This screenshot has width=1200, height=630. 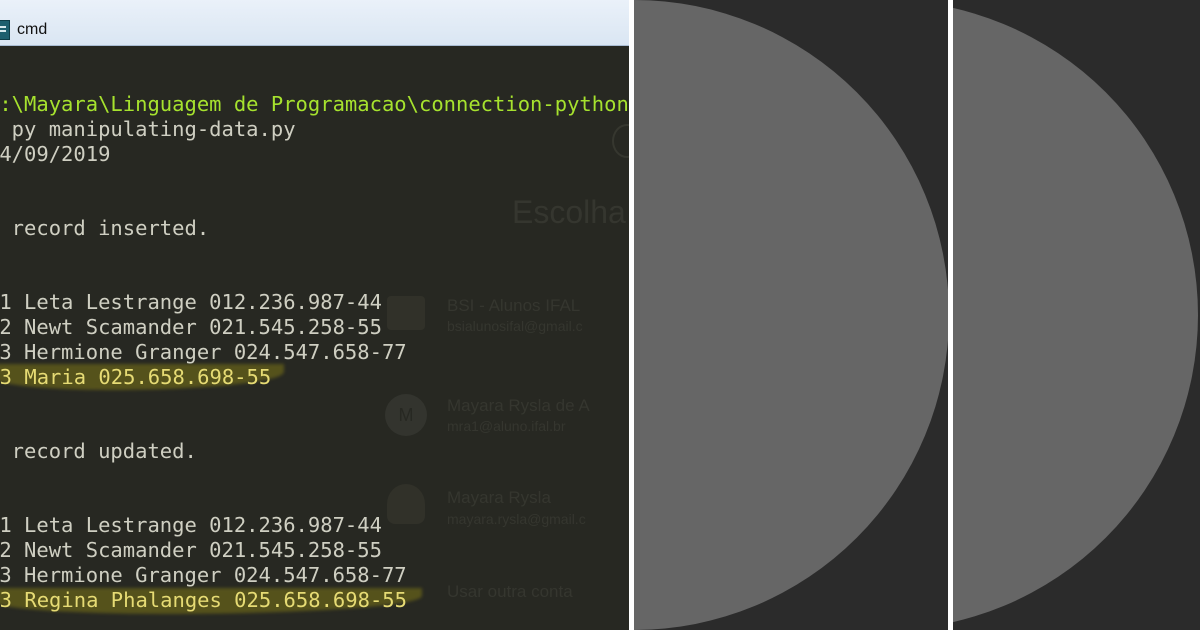 I want to click on ghost-account-email: bsialunosifal@gmail.c, so click(x=515, y=326).